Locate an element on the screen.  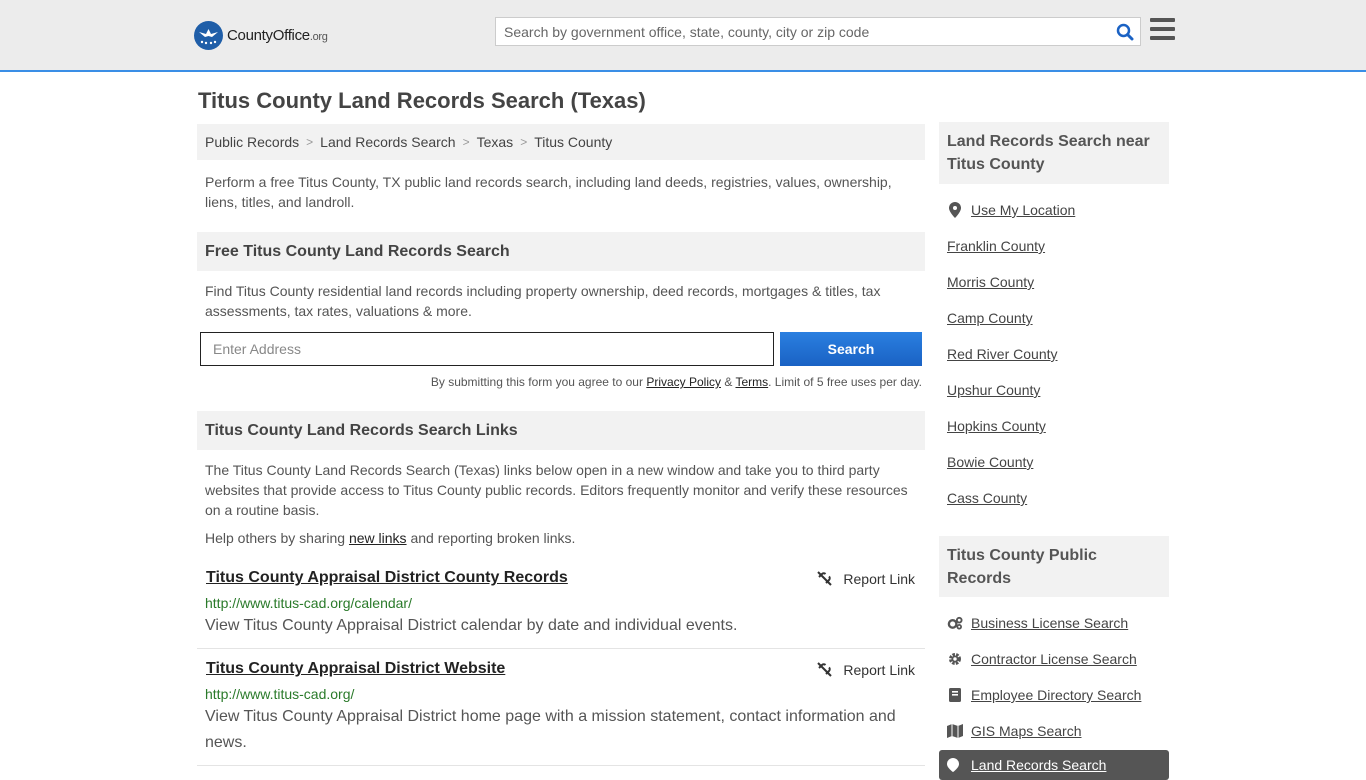
land-records-search-label: Land Records Search is located at coordinates (1039, 765).